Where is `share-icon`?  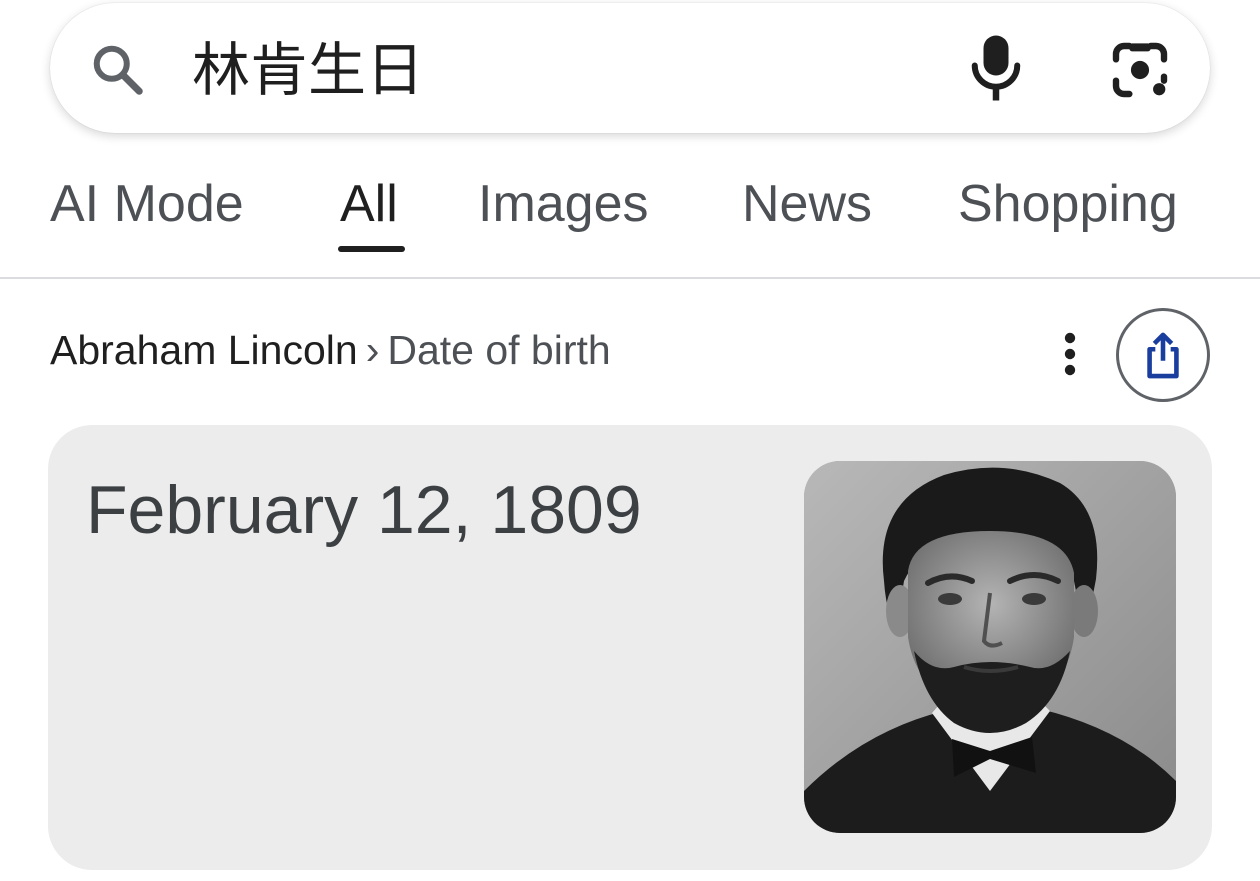 share-icon is located at coordinates (1163, 355).